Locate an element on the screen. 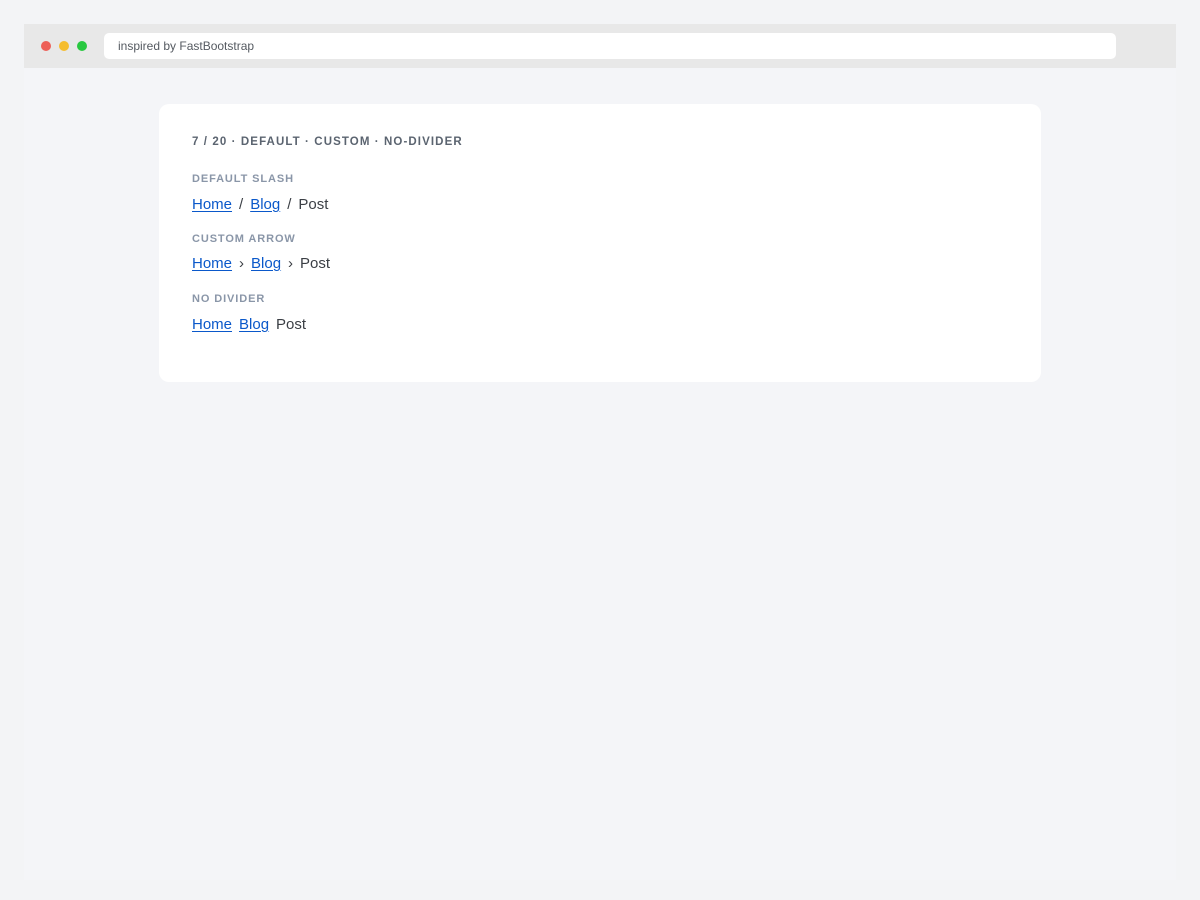 The width and height of the screenshot is (1200, 900). address-bar: inspired by FastBootstrap is located at coordinates (610, 46).